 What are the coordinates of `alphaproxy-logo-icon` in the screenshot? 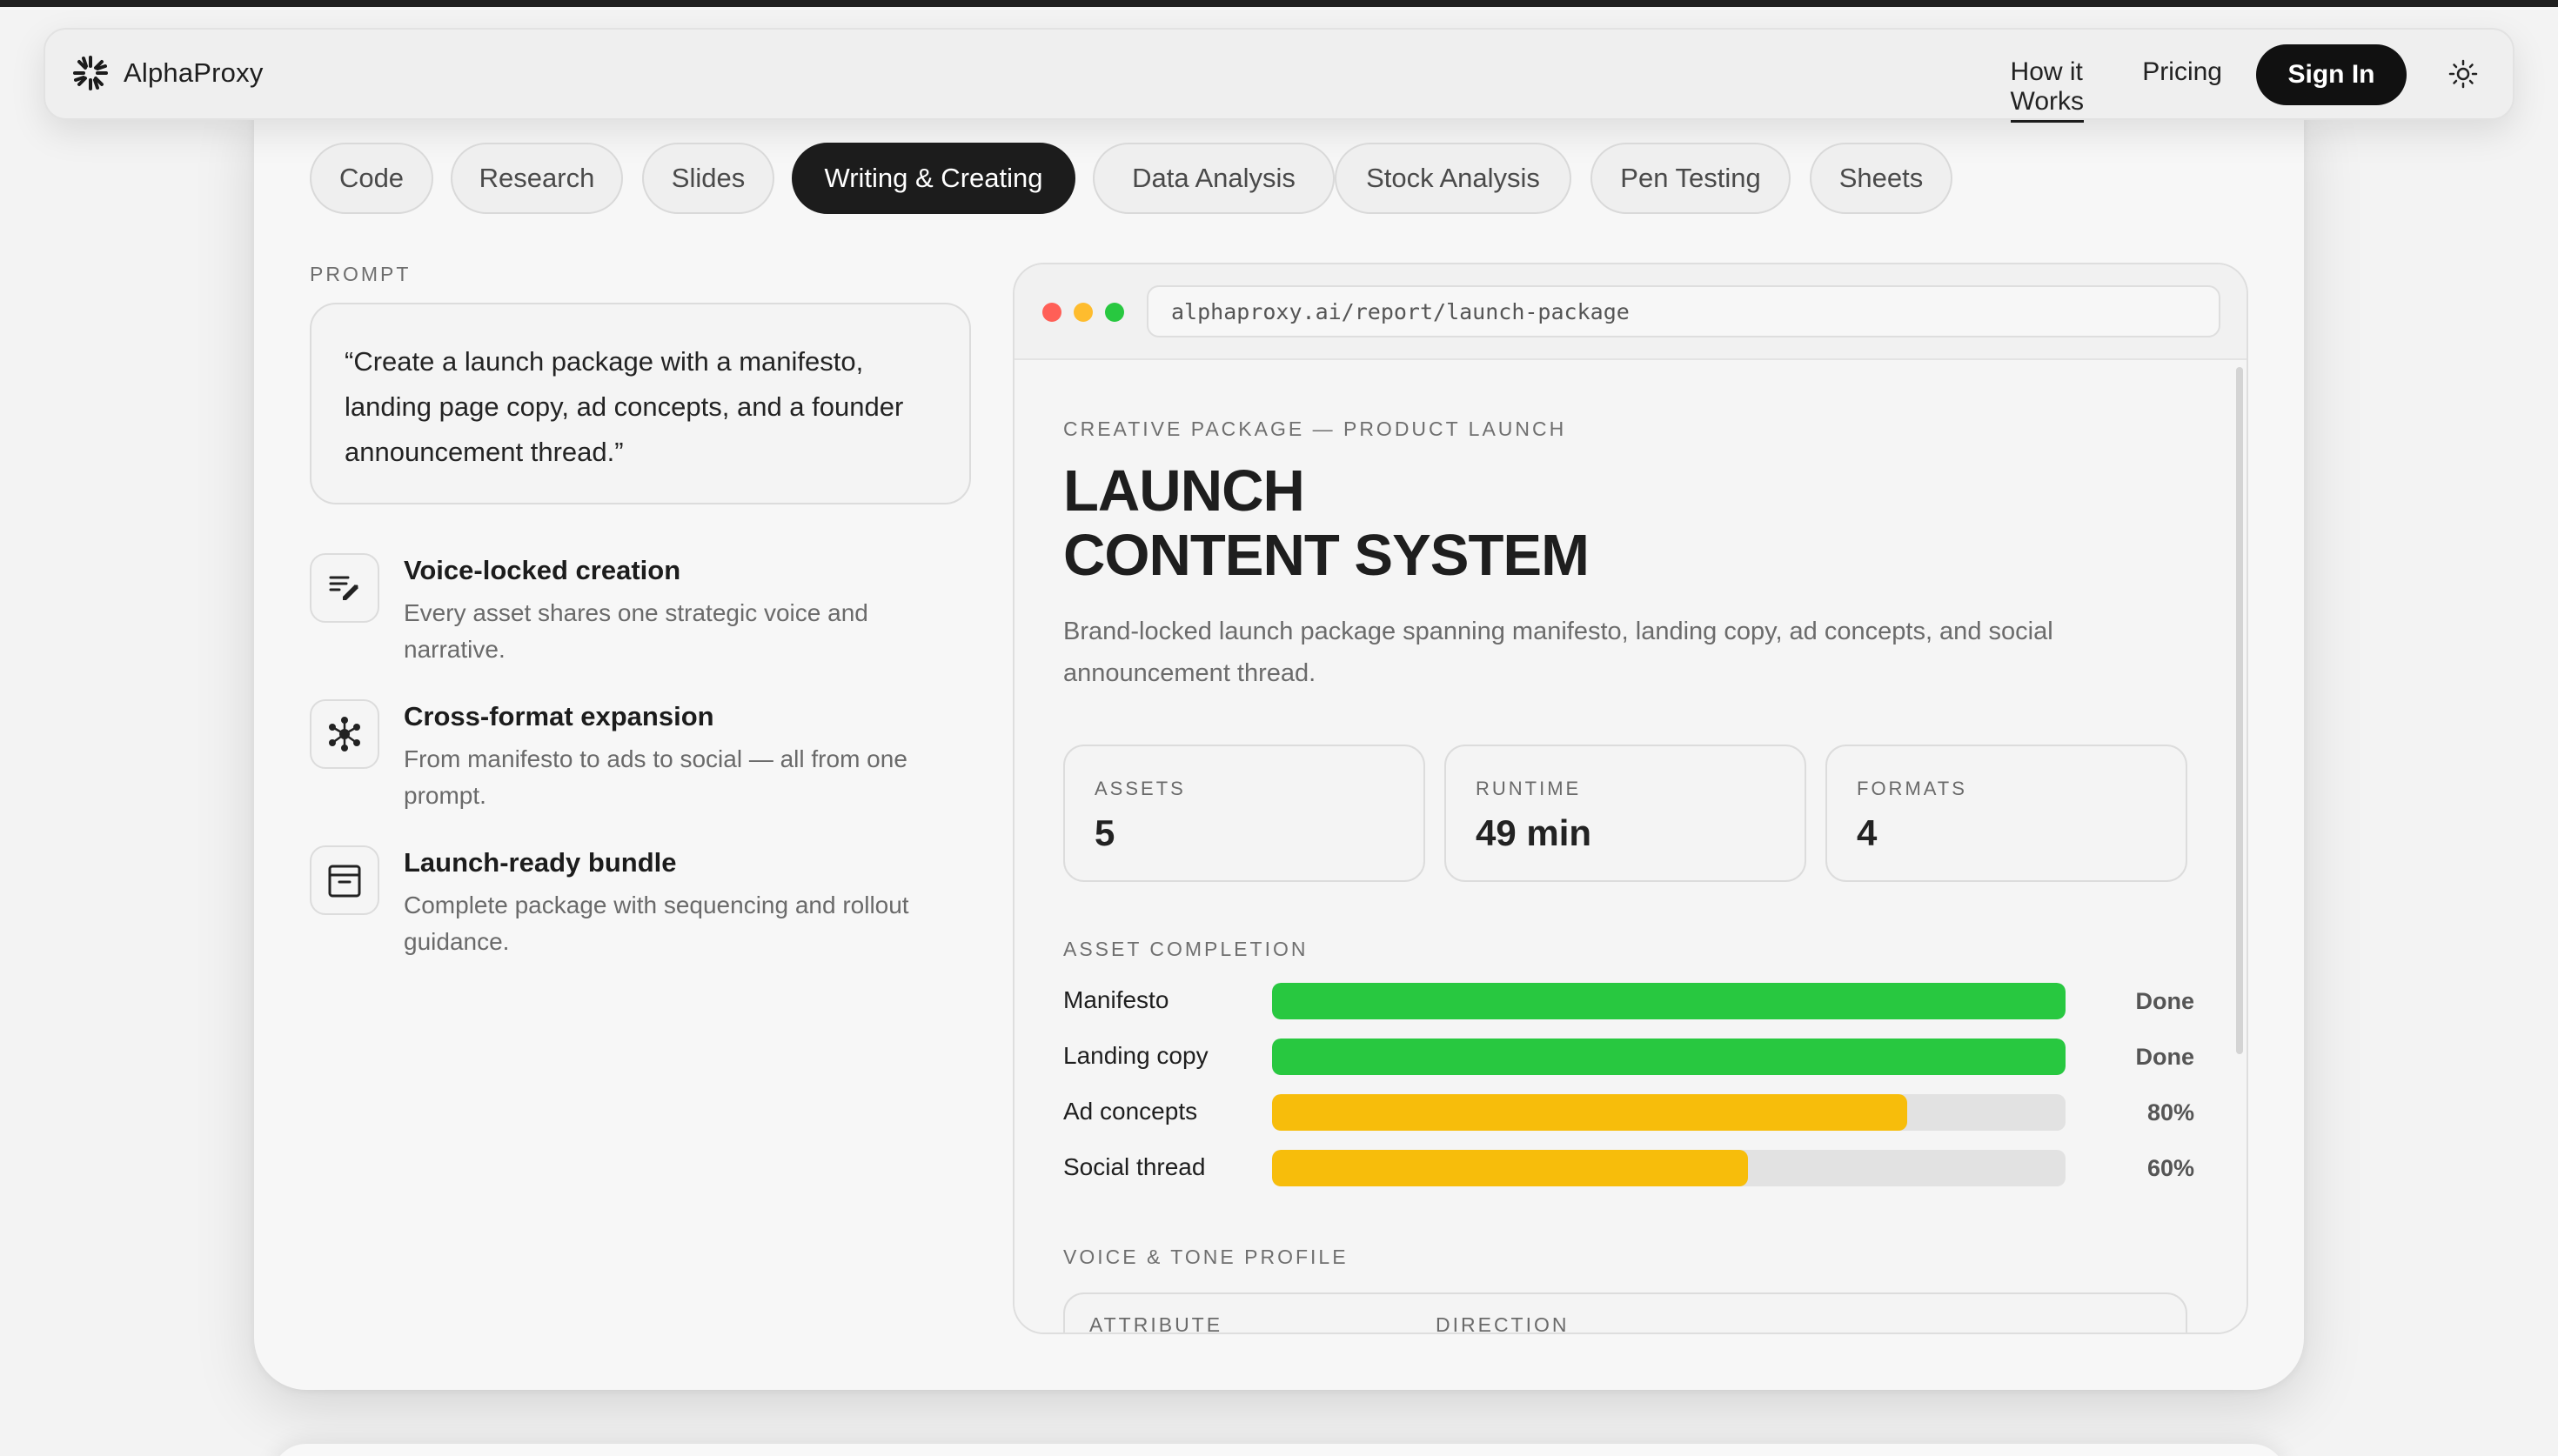 It's located at (90, 73).